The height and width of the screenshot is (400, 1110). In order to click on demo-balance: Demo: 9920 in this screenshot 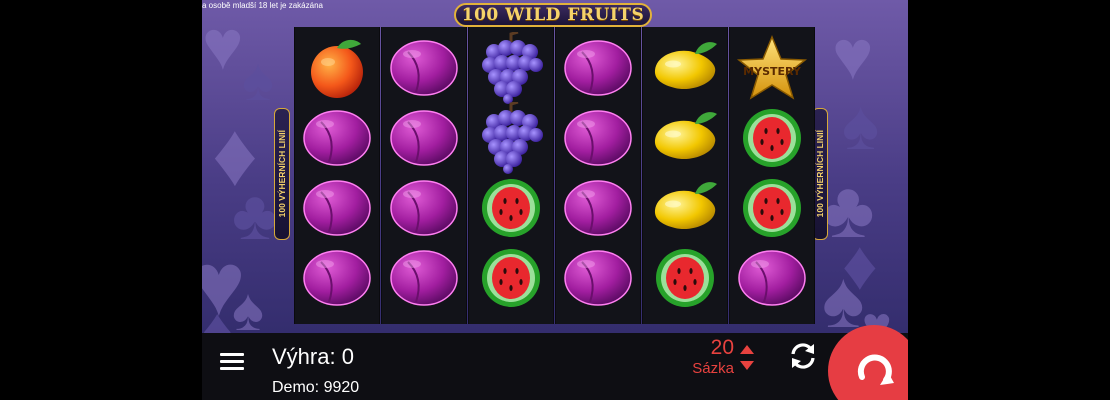, I will do `click(315, 388)`.